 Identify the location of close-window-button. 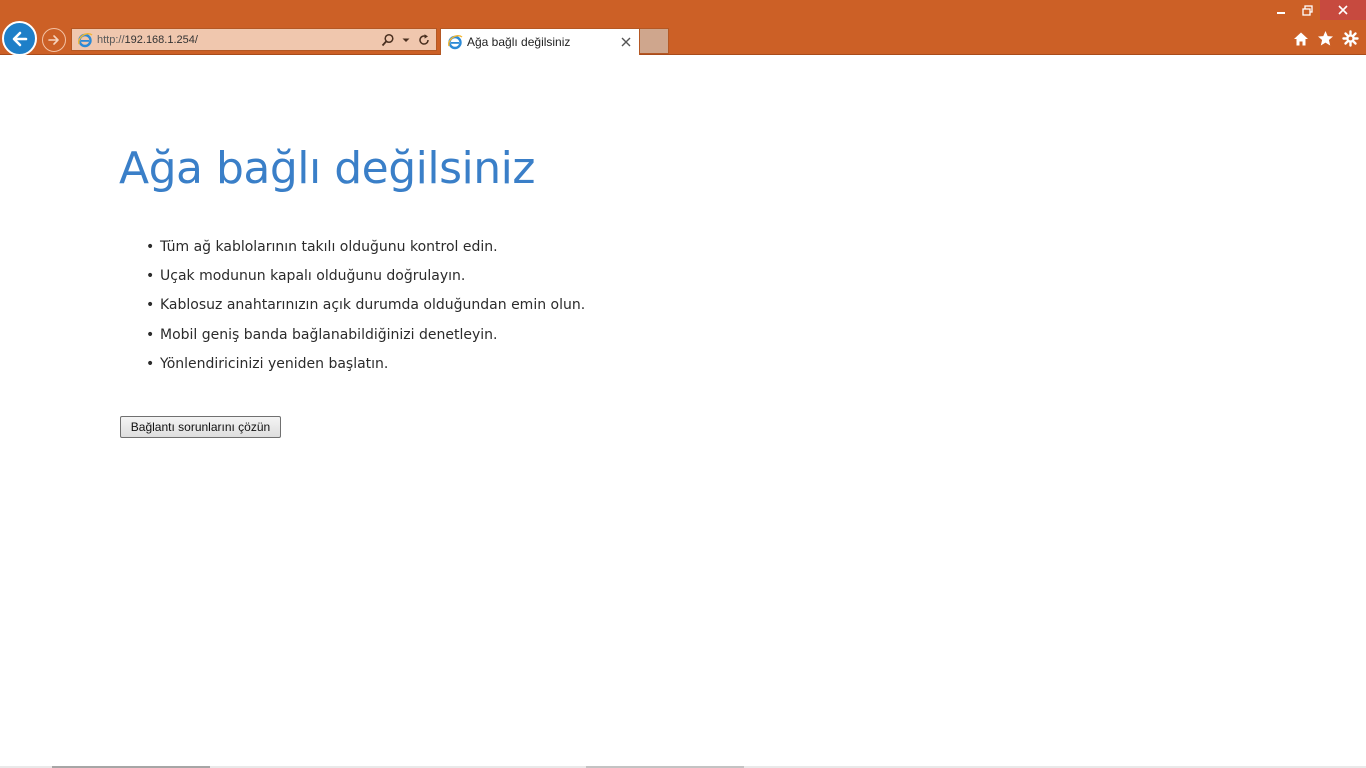
(1343, 10).